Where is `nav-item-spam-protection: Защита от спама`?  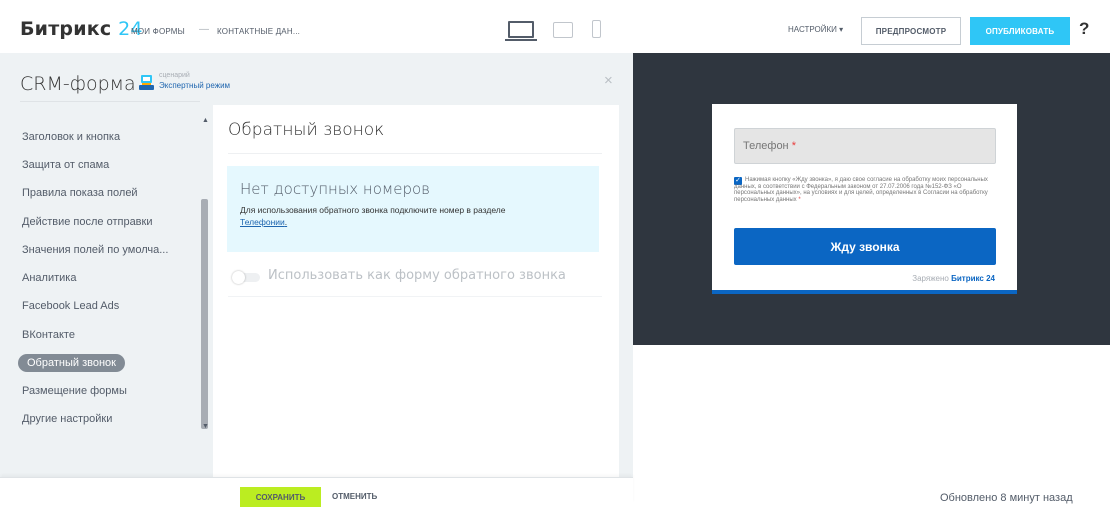 nav-item-spam-protection: Защита от спама is located at coordinates (65, 165).